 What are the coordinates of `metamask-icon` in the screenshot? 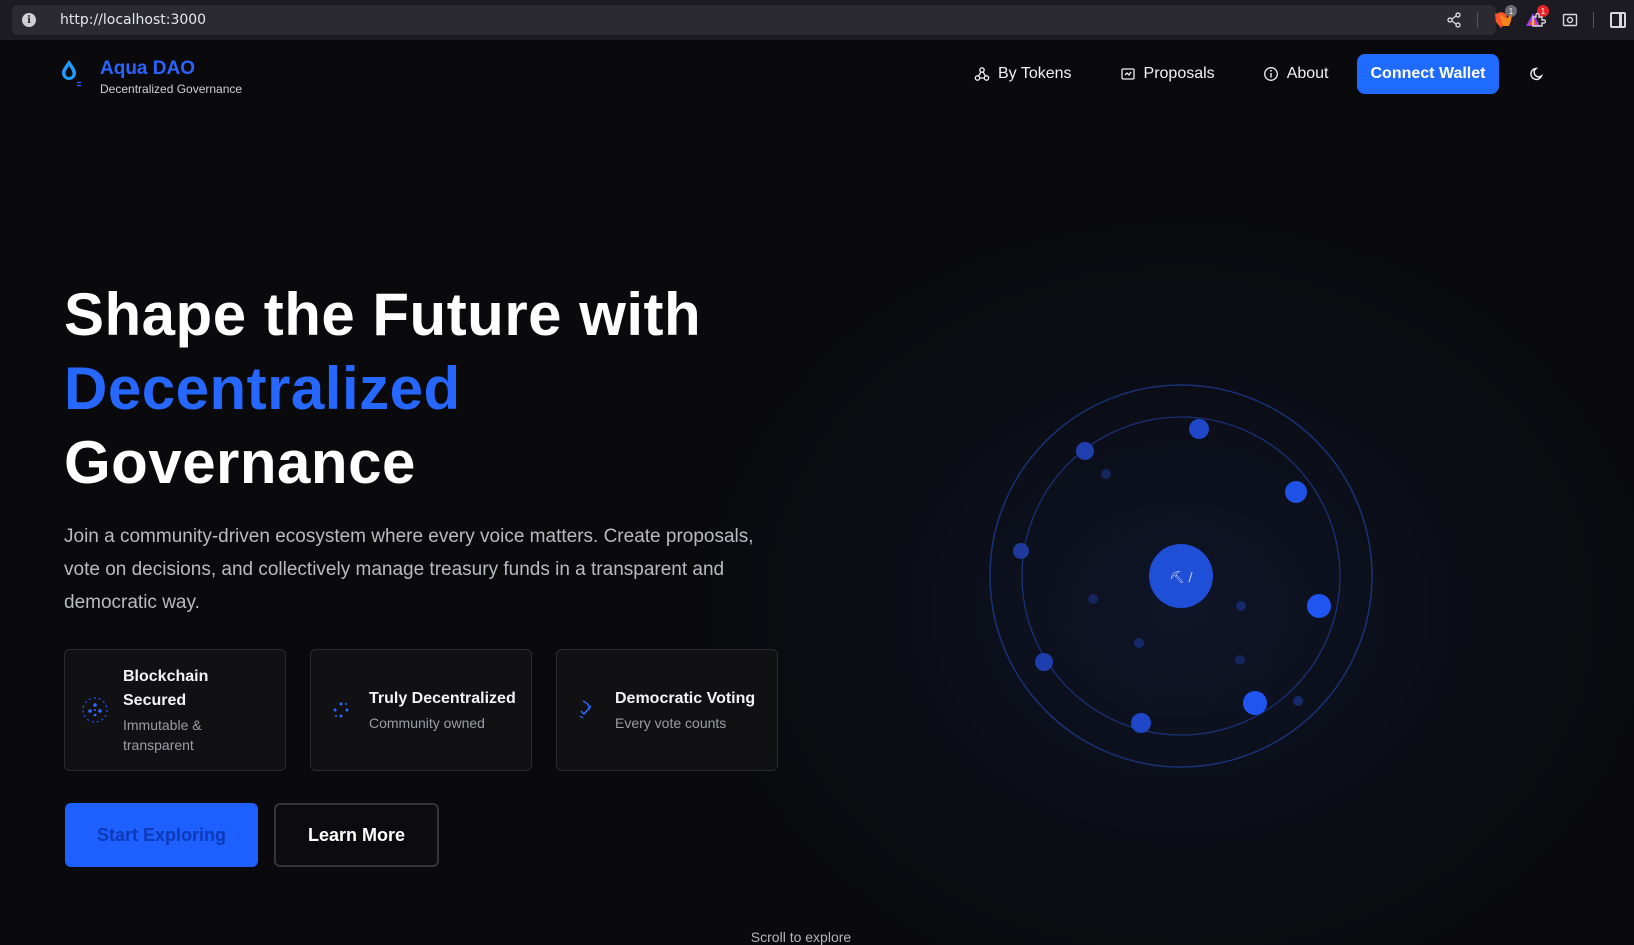 It's located at (1506, 20).